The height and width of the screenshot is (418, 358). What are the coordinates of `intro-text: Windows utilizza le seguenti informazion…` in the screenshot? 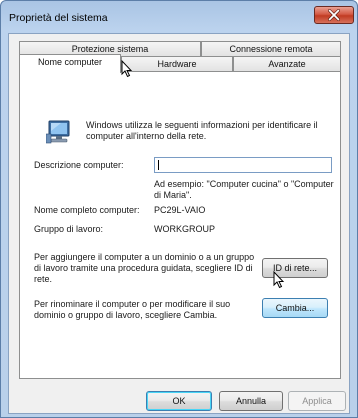 It's located at (202, 130).